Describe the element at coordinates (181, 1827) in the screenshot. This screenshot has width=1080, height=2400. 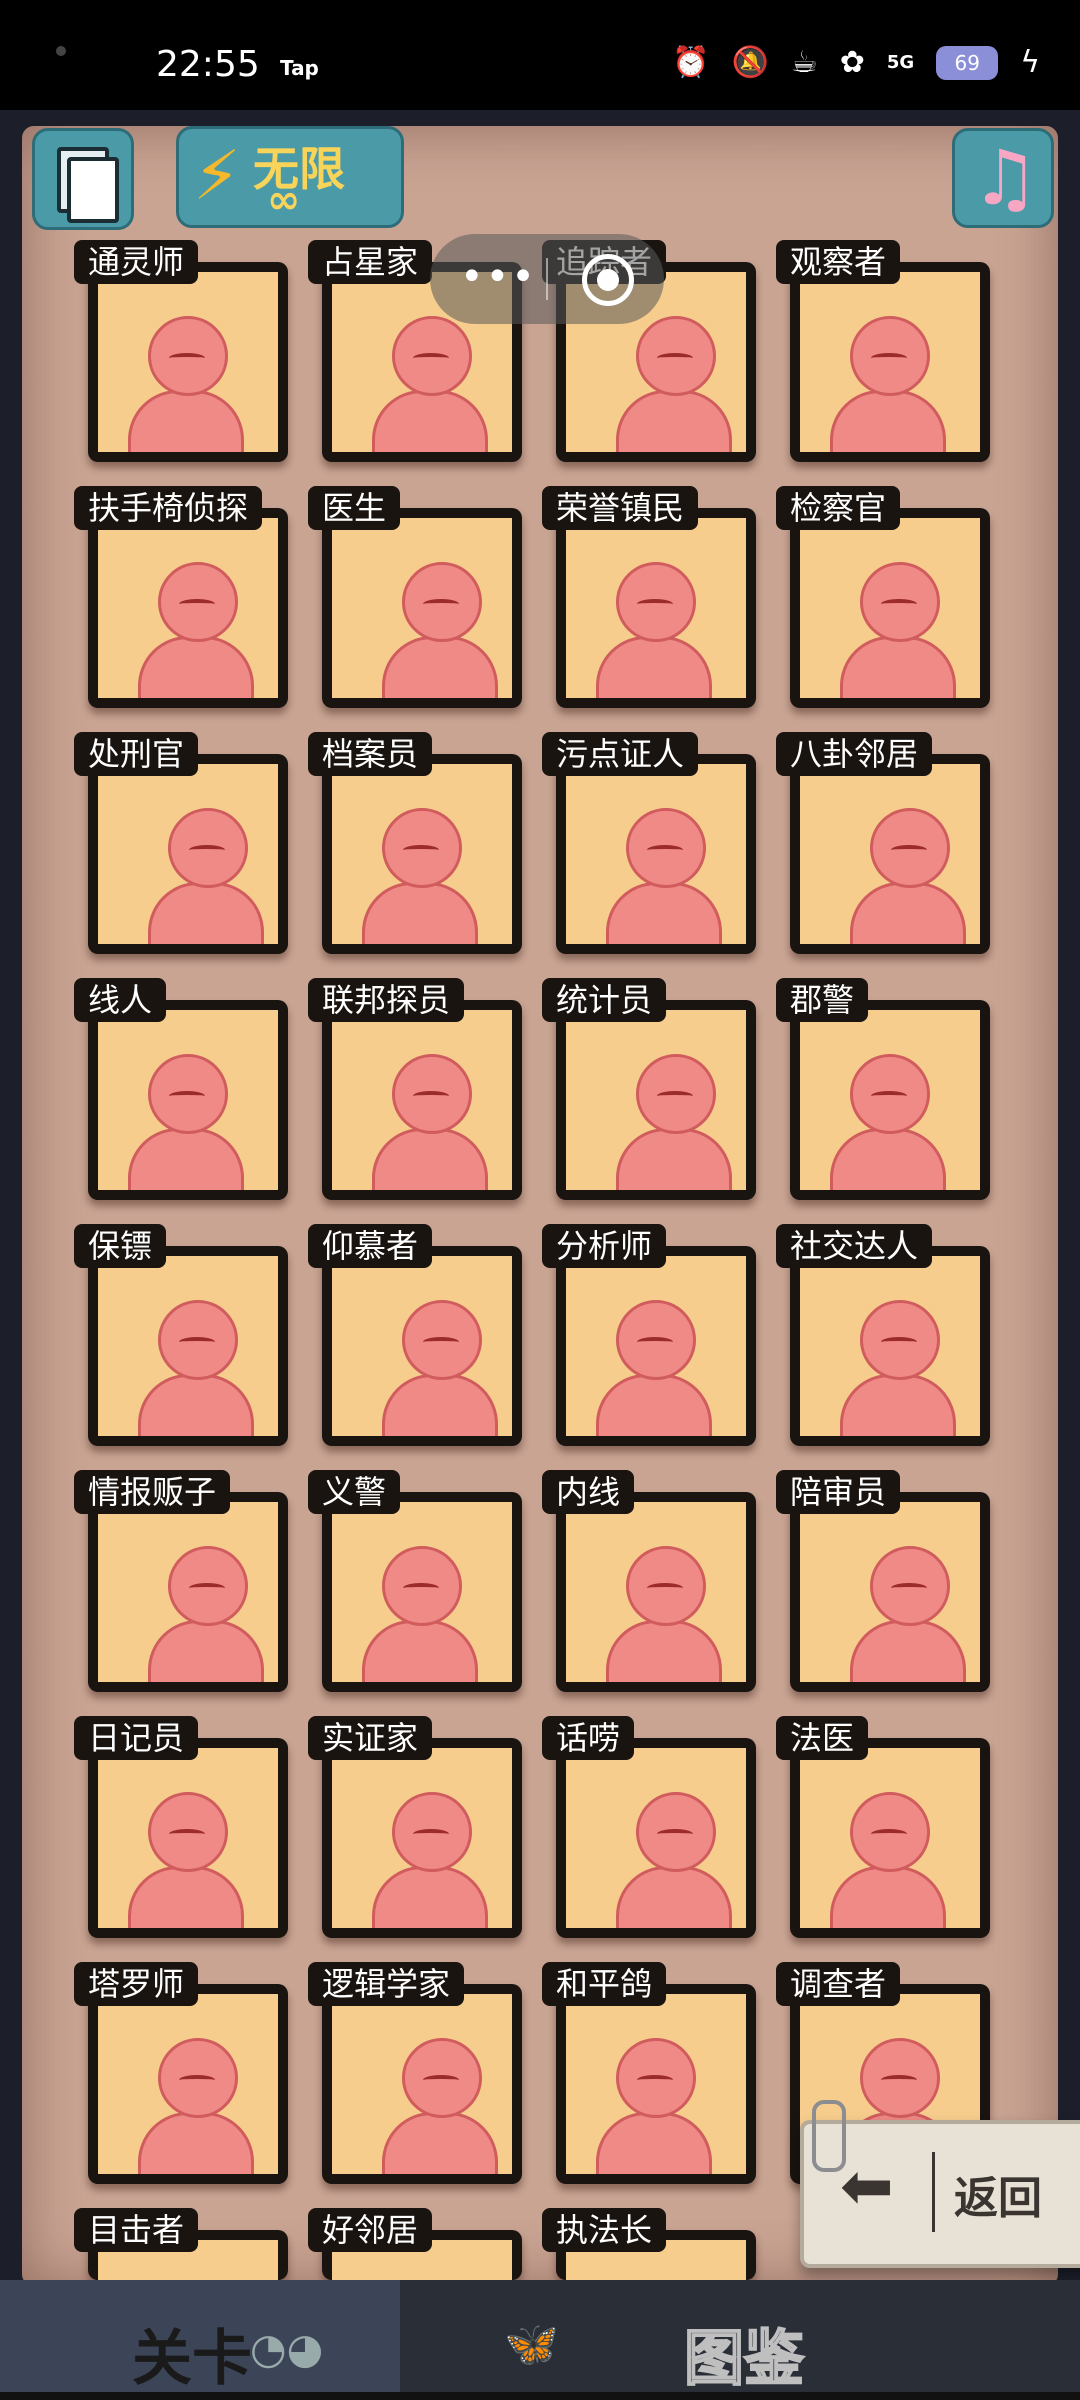
I see `character-card: 日记员` at that location.